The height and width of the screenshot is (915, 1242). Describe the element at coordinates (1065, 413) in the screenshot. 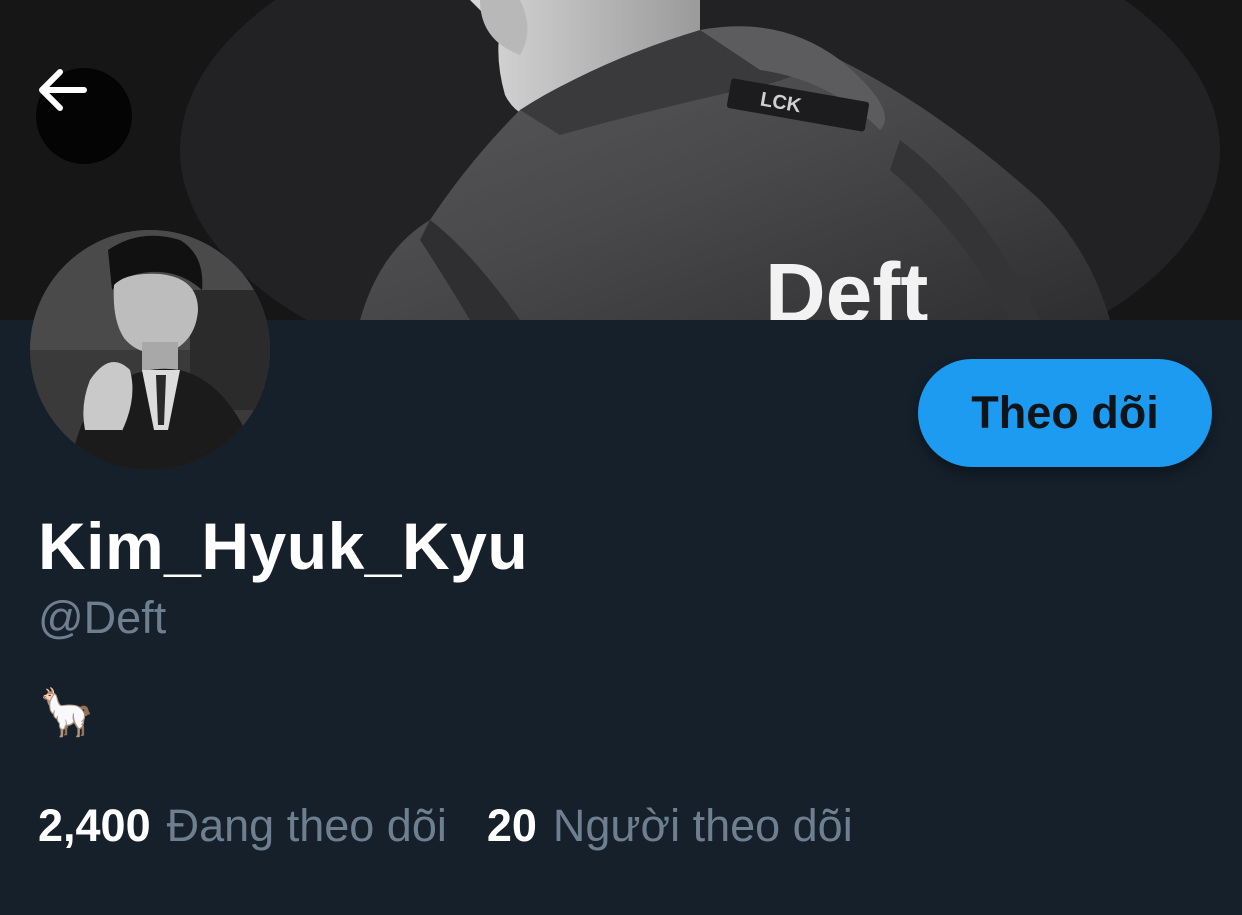

I see `follow-button: Theo dõi` at that location.